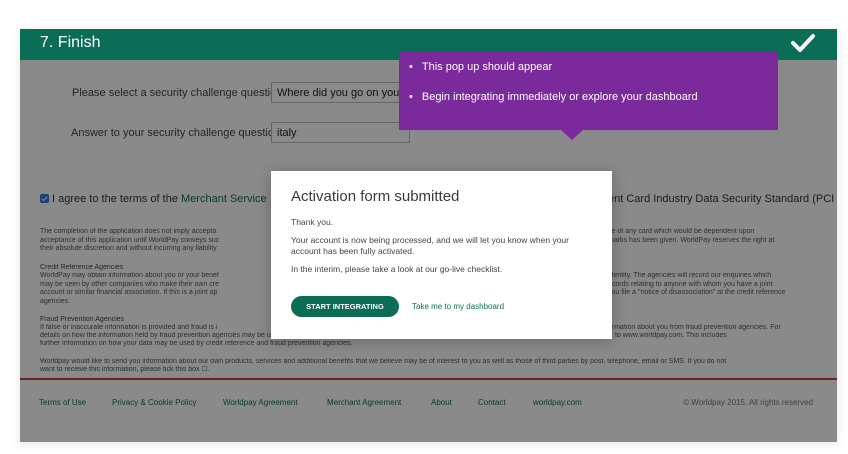 The height and width of the screenshot is (454, 848). Describe the element at coordinates (70, 42) in the screenshot. I see `step-title: 7. Finish` at that location.